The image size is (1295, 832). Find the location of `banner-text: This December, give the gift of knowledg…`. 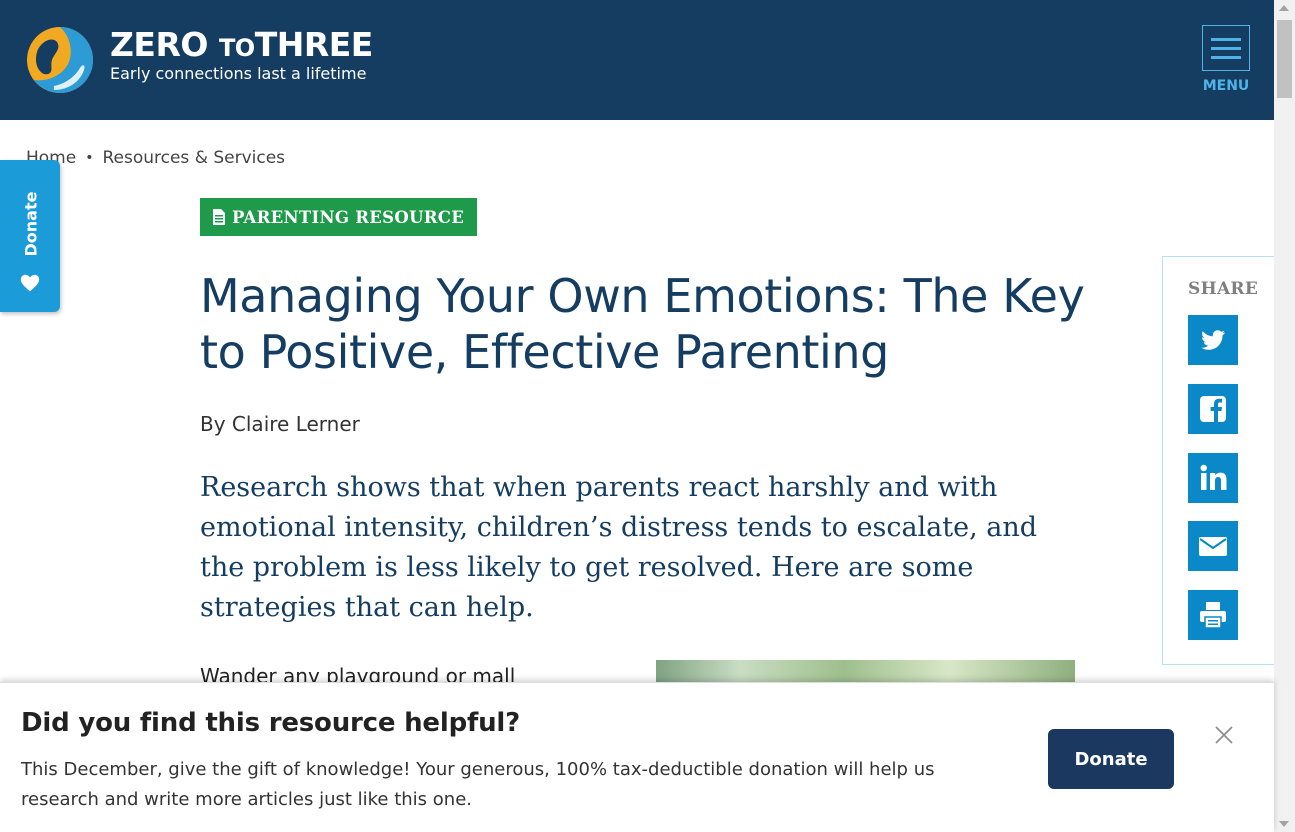

banner-text: This December, give the gift of knowledg… is located at coordinates (478, 784).